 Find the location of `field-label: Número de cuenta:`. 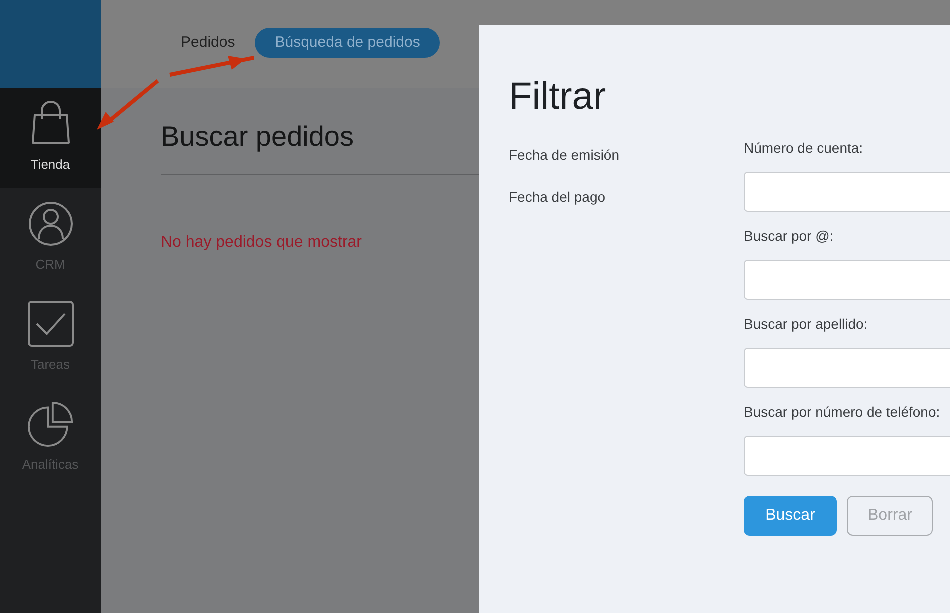

field-label: Número de cuenta: is located at coordinates (804, 148).